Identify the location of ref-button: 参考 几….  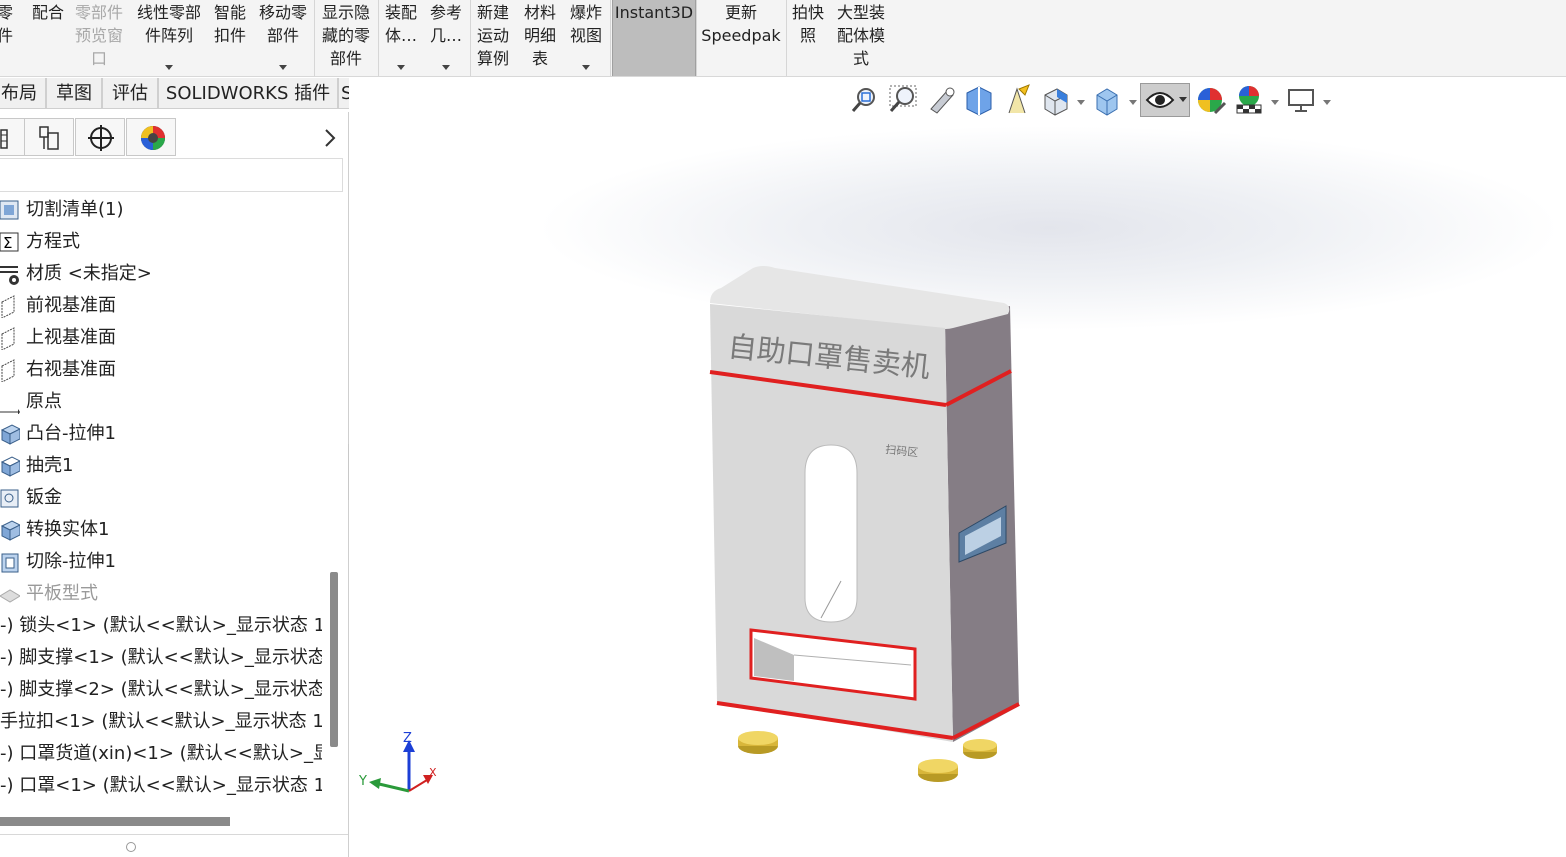
(446, 38).